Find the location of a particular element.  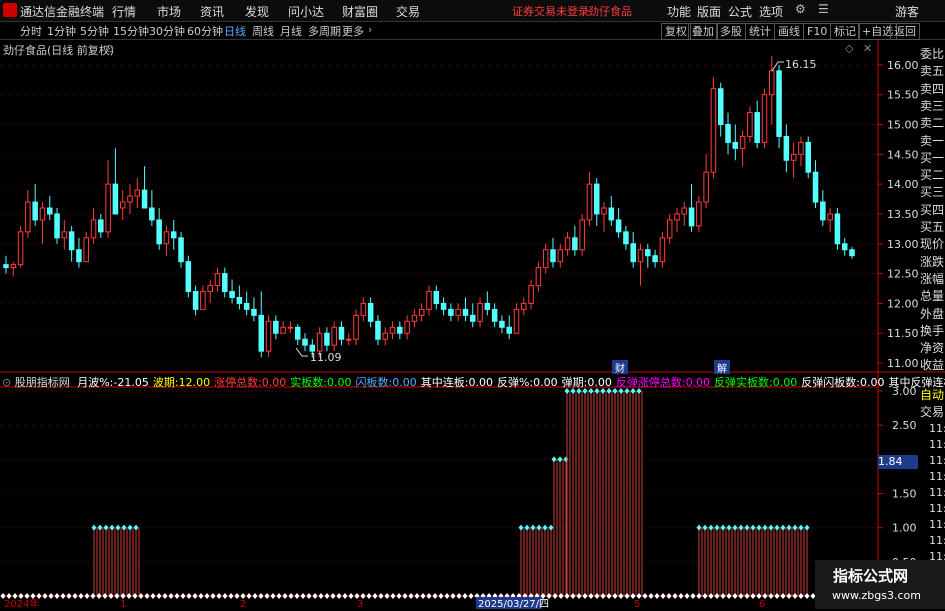

date-axis-label: 3 is located at coordinates (360, 604).